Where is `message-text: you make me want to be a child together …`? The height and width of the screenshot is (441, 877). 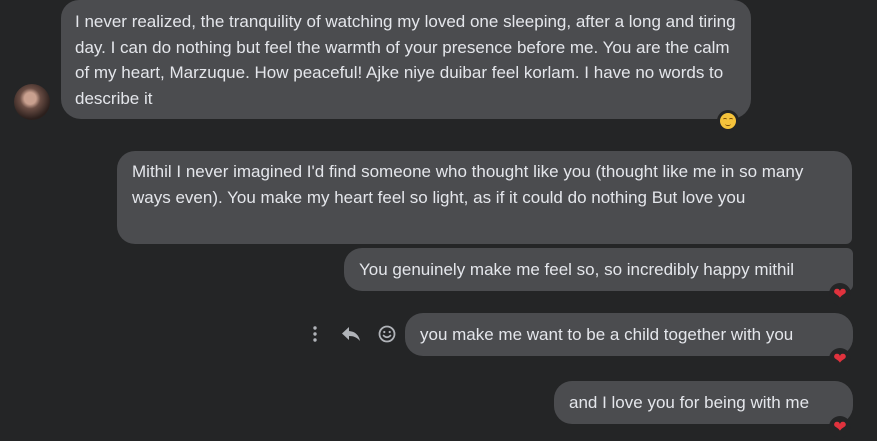 message-text: you make me want to be a child together … is located at coordinates (607, 334).